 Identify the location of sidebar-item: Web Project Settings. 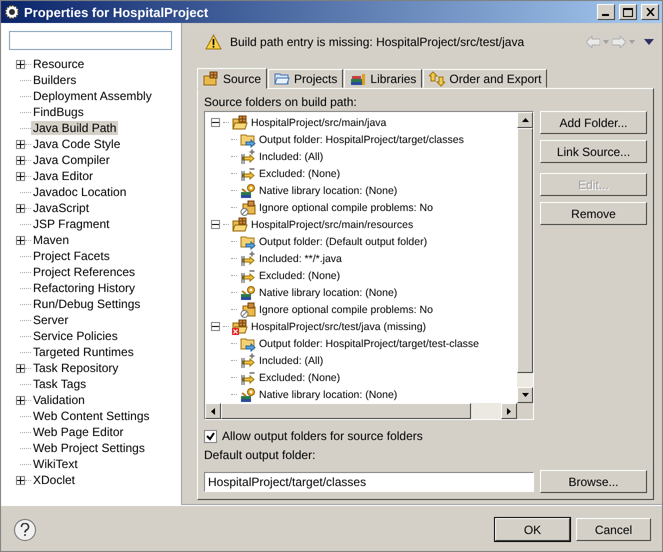
(89, 448).